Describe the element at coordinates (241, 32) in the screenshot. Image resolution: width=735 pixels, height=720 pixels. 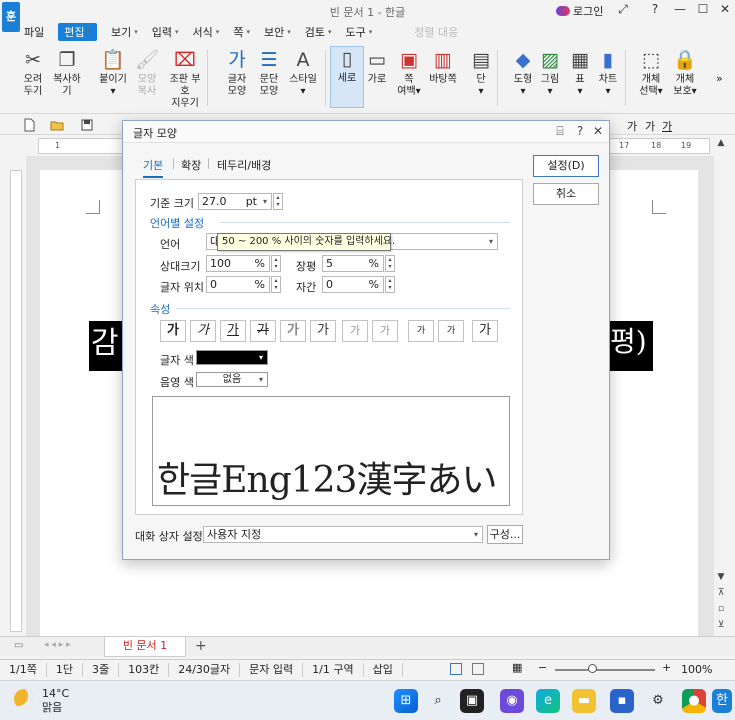
I see `menu-item: 쪽 ▾` at that location.